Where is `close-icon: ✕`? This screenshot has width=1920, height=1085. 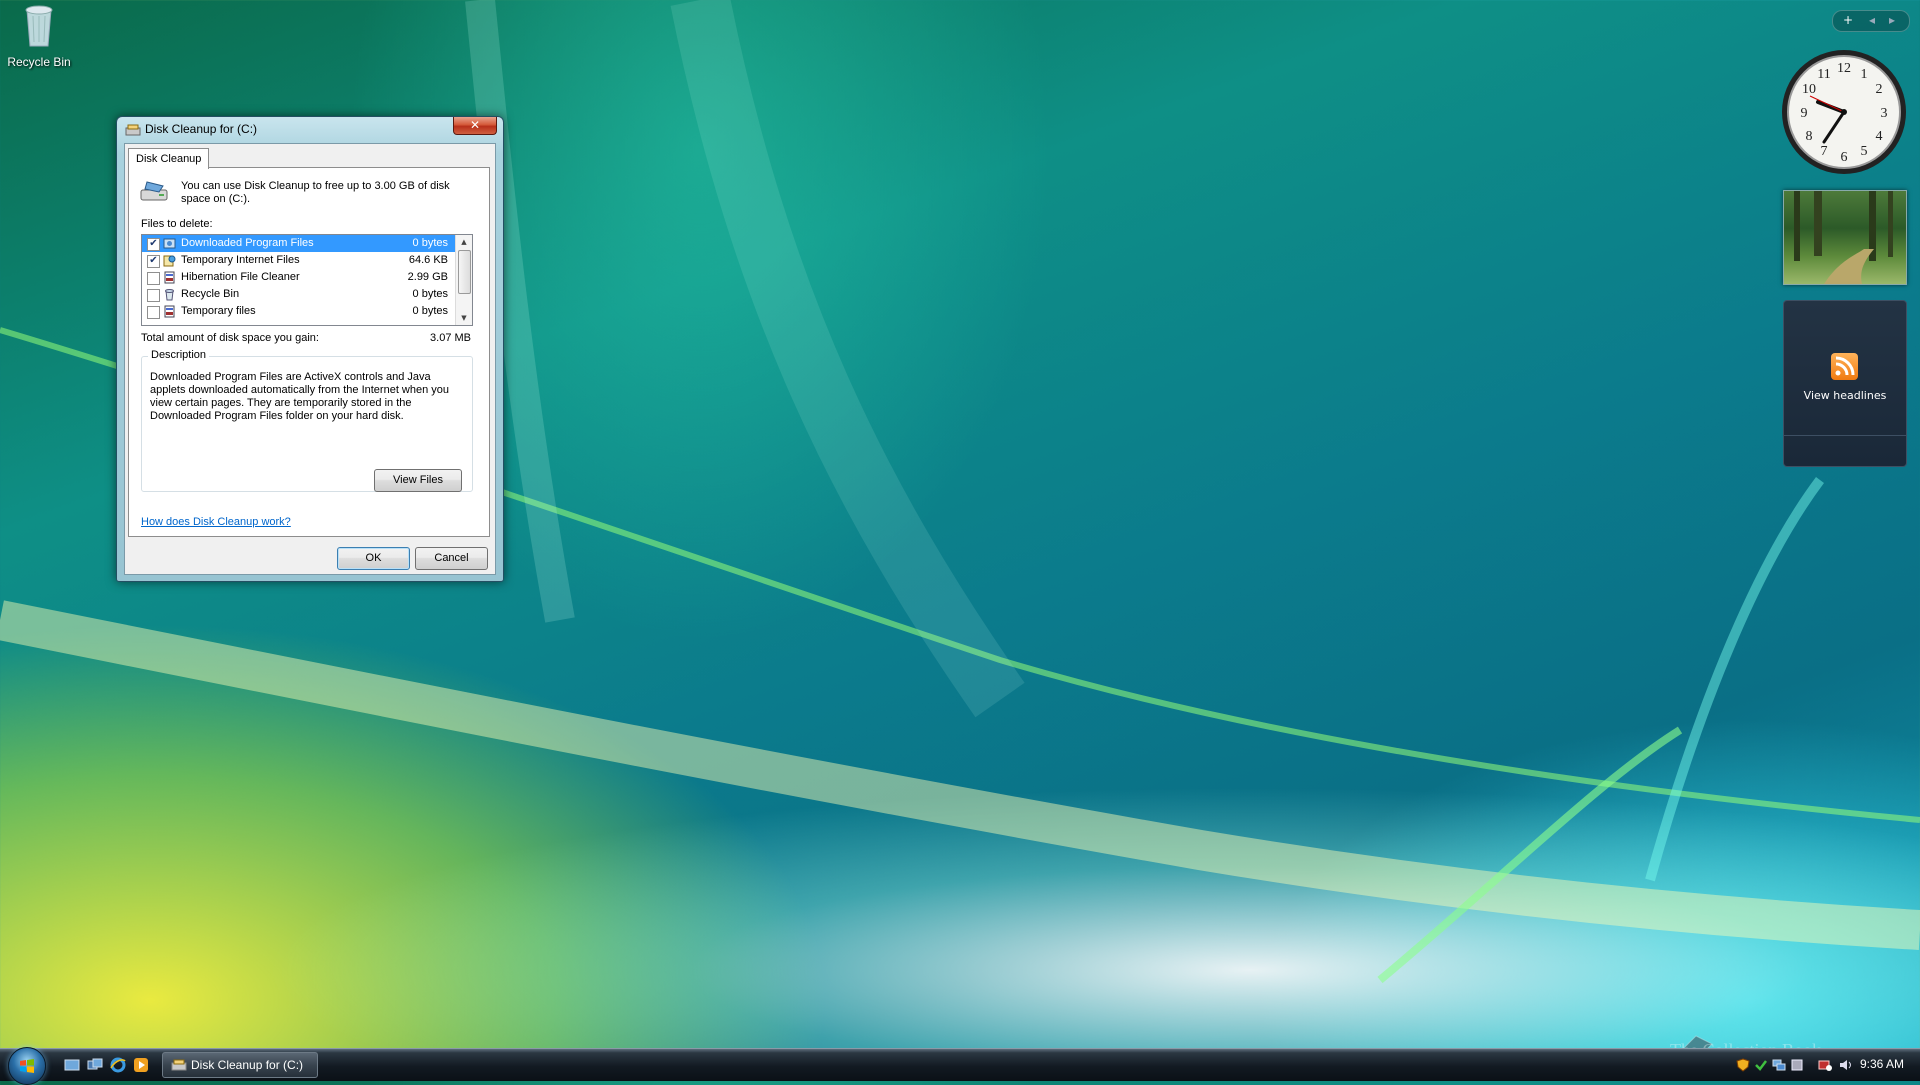
close-icon: ✕ is located at coordinates (475, 125).